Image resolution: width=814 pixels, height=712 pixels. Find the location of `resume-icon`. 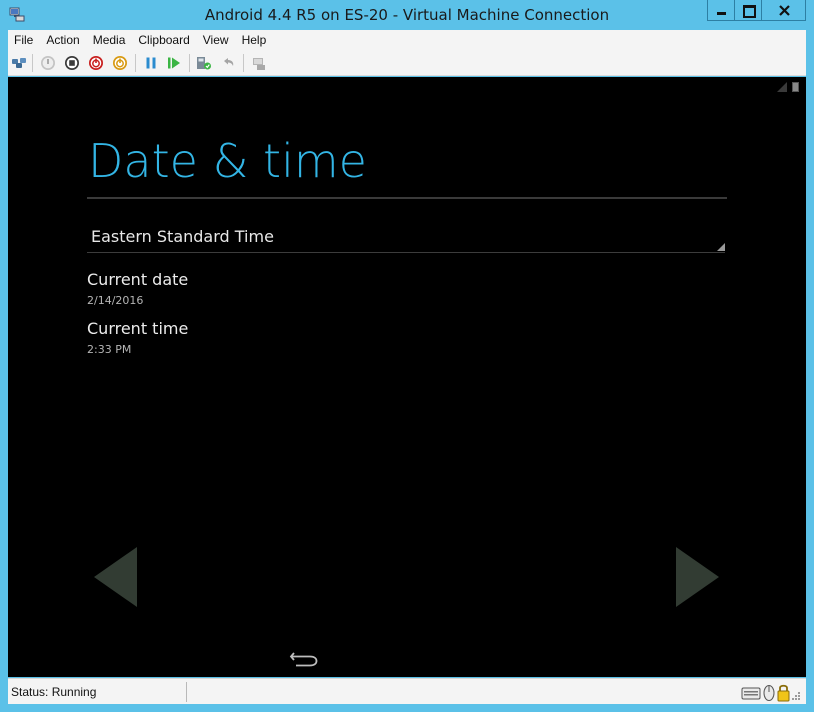

resume-icon is located at coordinates (174, 63).